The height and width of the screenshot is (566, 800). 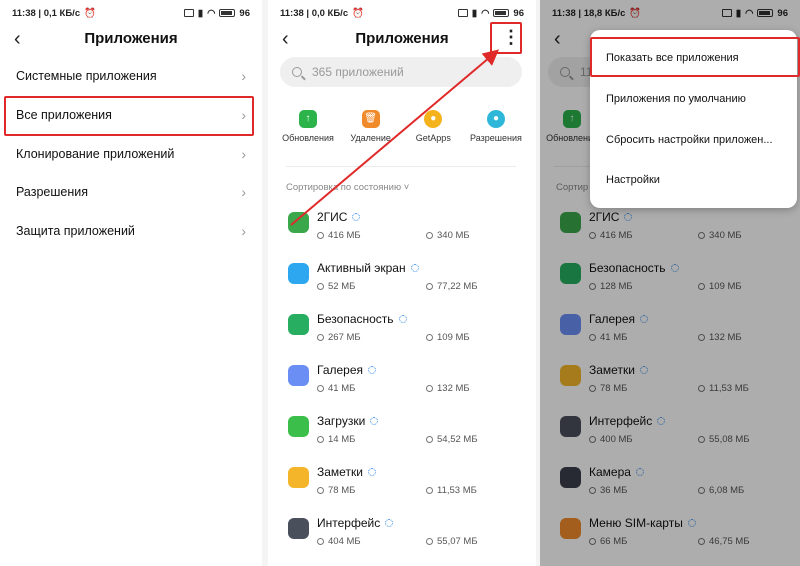 I want to click on wifi-icon: ◠, so click(x=211, y=13).